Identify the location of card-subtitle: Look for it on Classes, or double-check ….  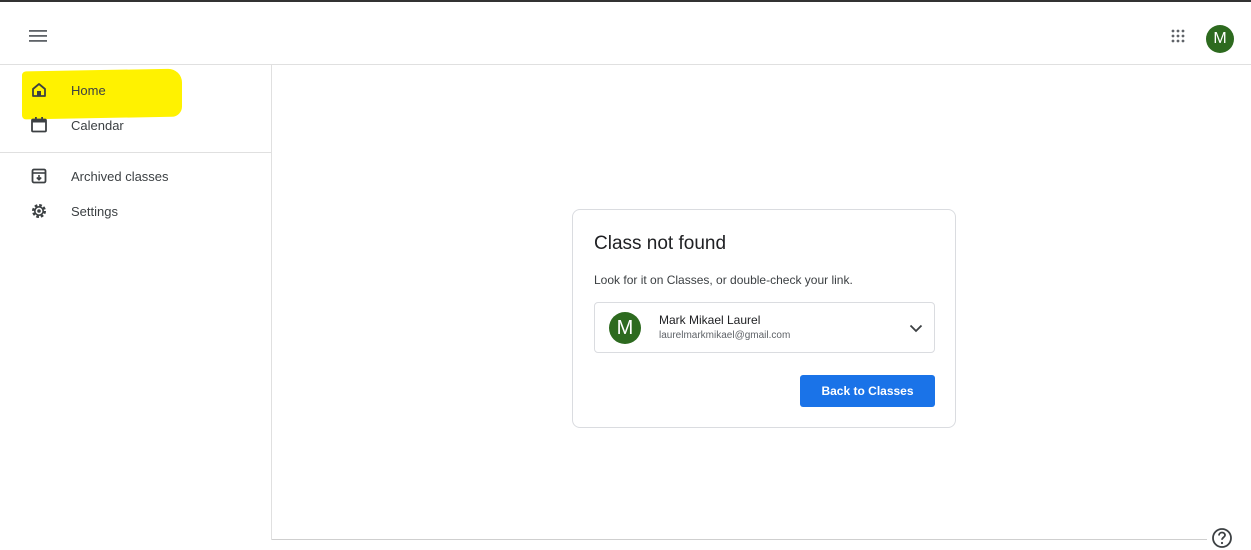
(723, 280).